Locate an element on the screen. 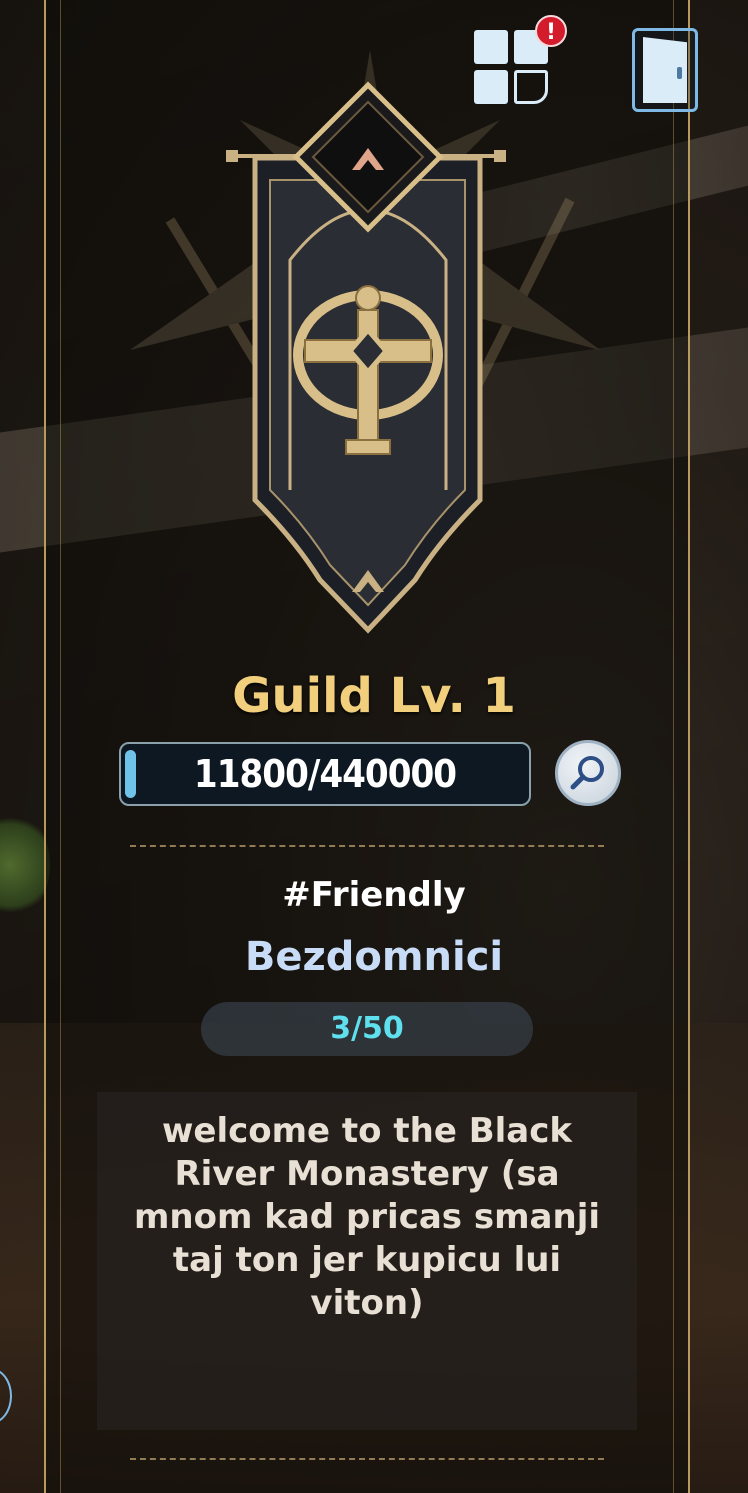  guild-xp-bar: 11800/440000 is located at coordinates (325, 774).